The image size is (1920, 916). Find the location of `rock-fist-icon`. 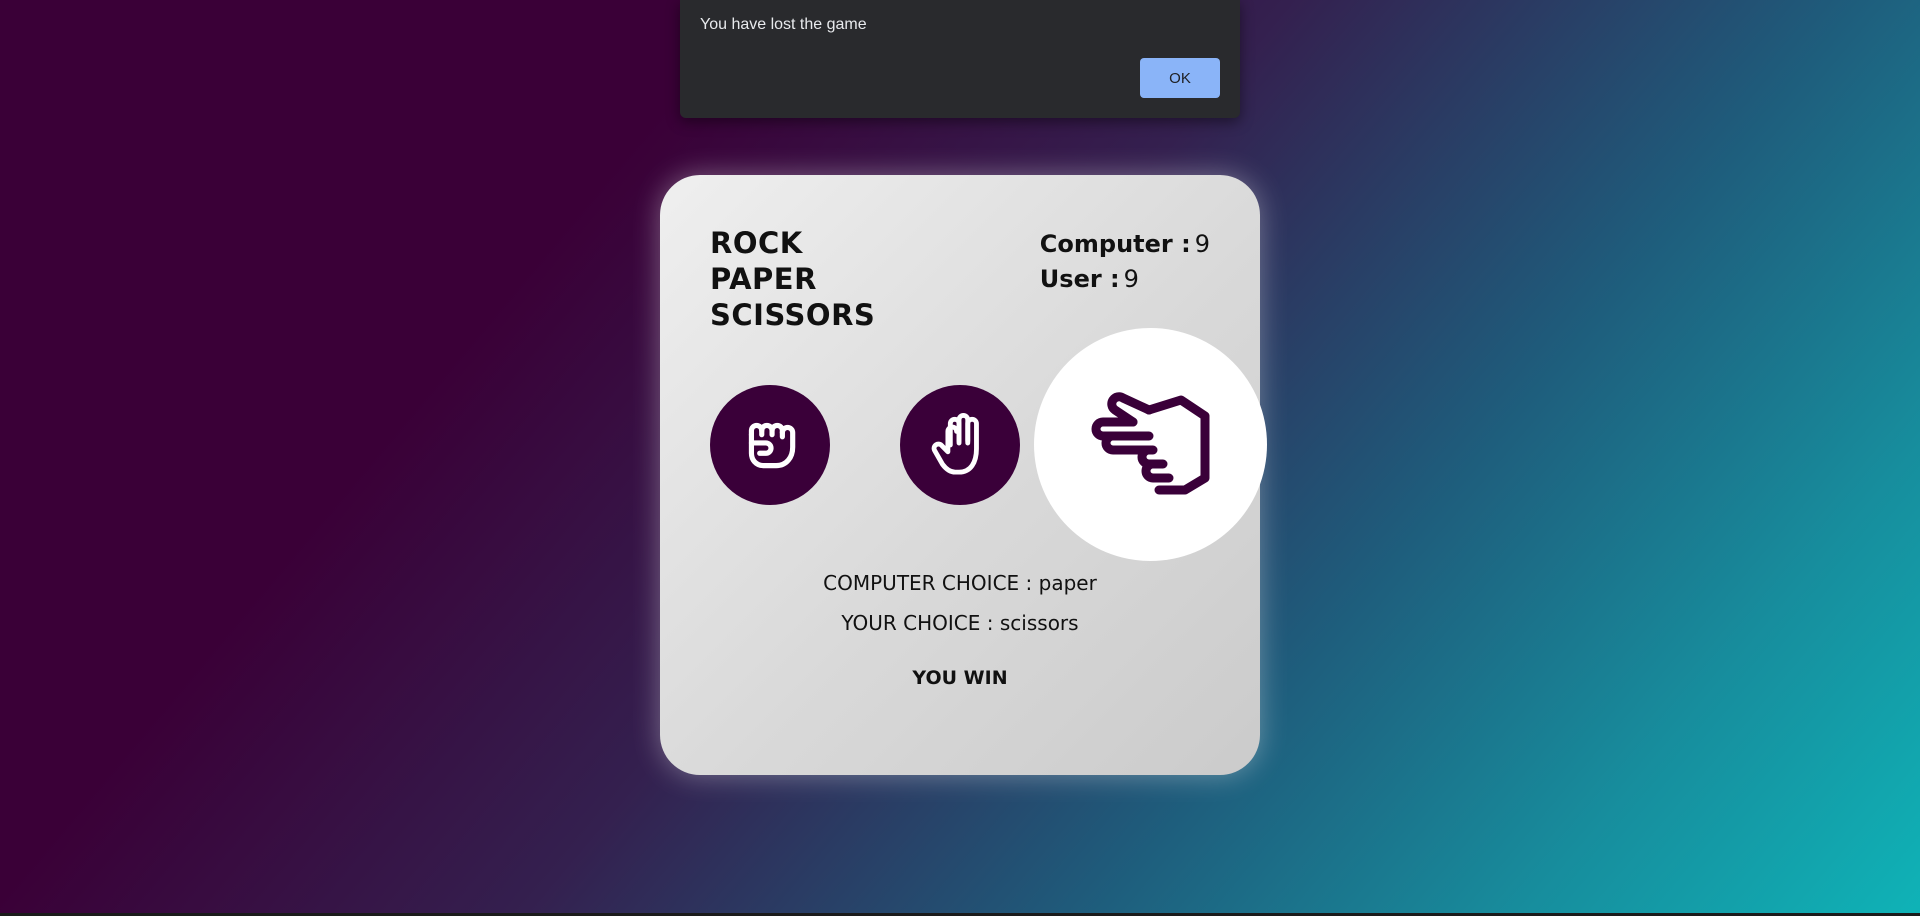

rock-fist-icon is located at coordinates (772, 445).